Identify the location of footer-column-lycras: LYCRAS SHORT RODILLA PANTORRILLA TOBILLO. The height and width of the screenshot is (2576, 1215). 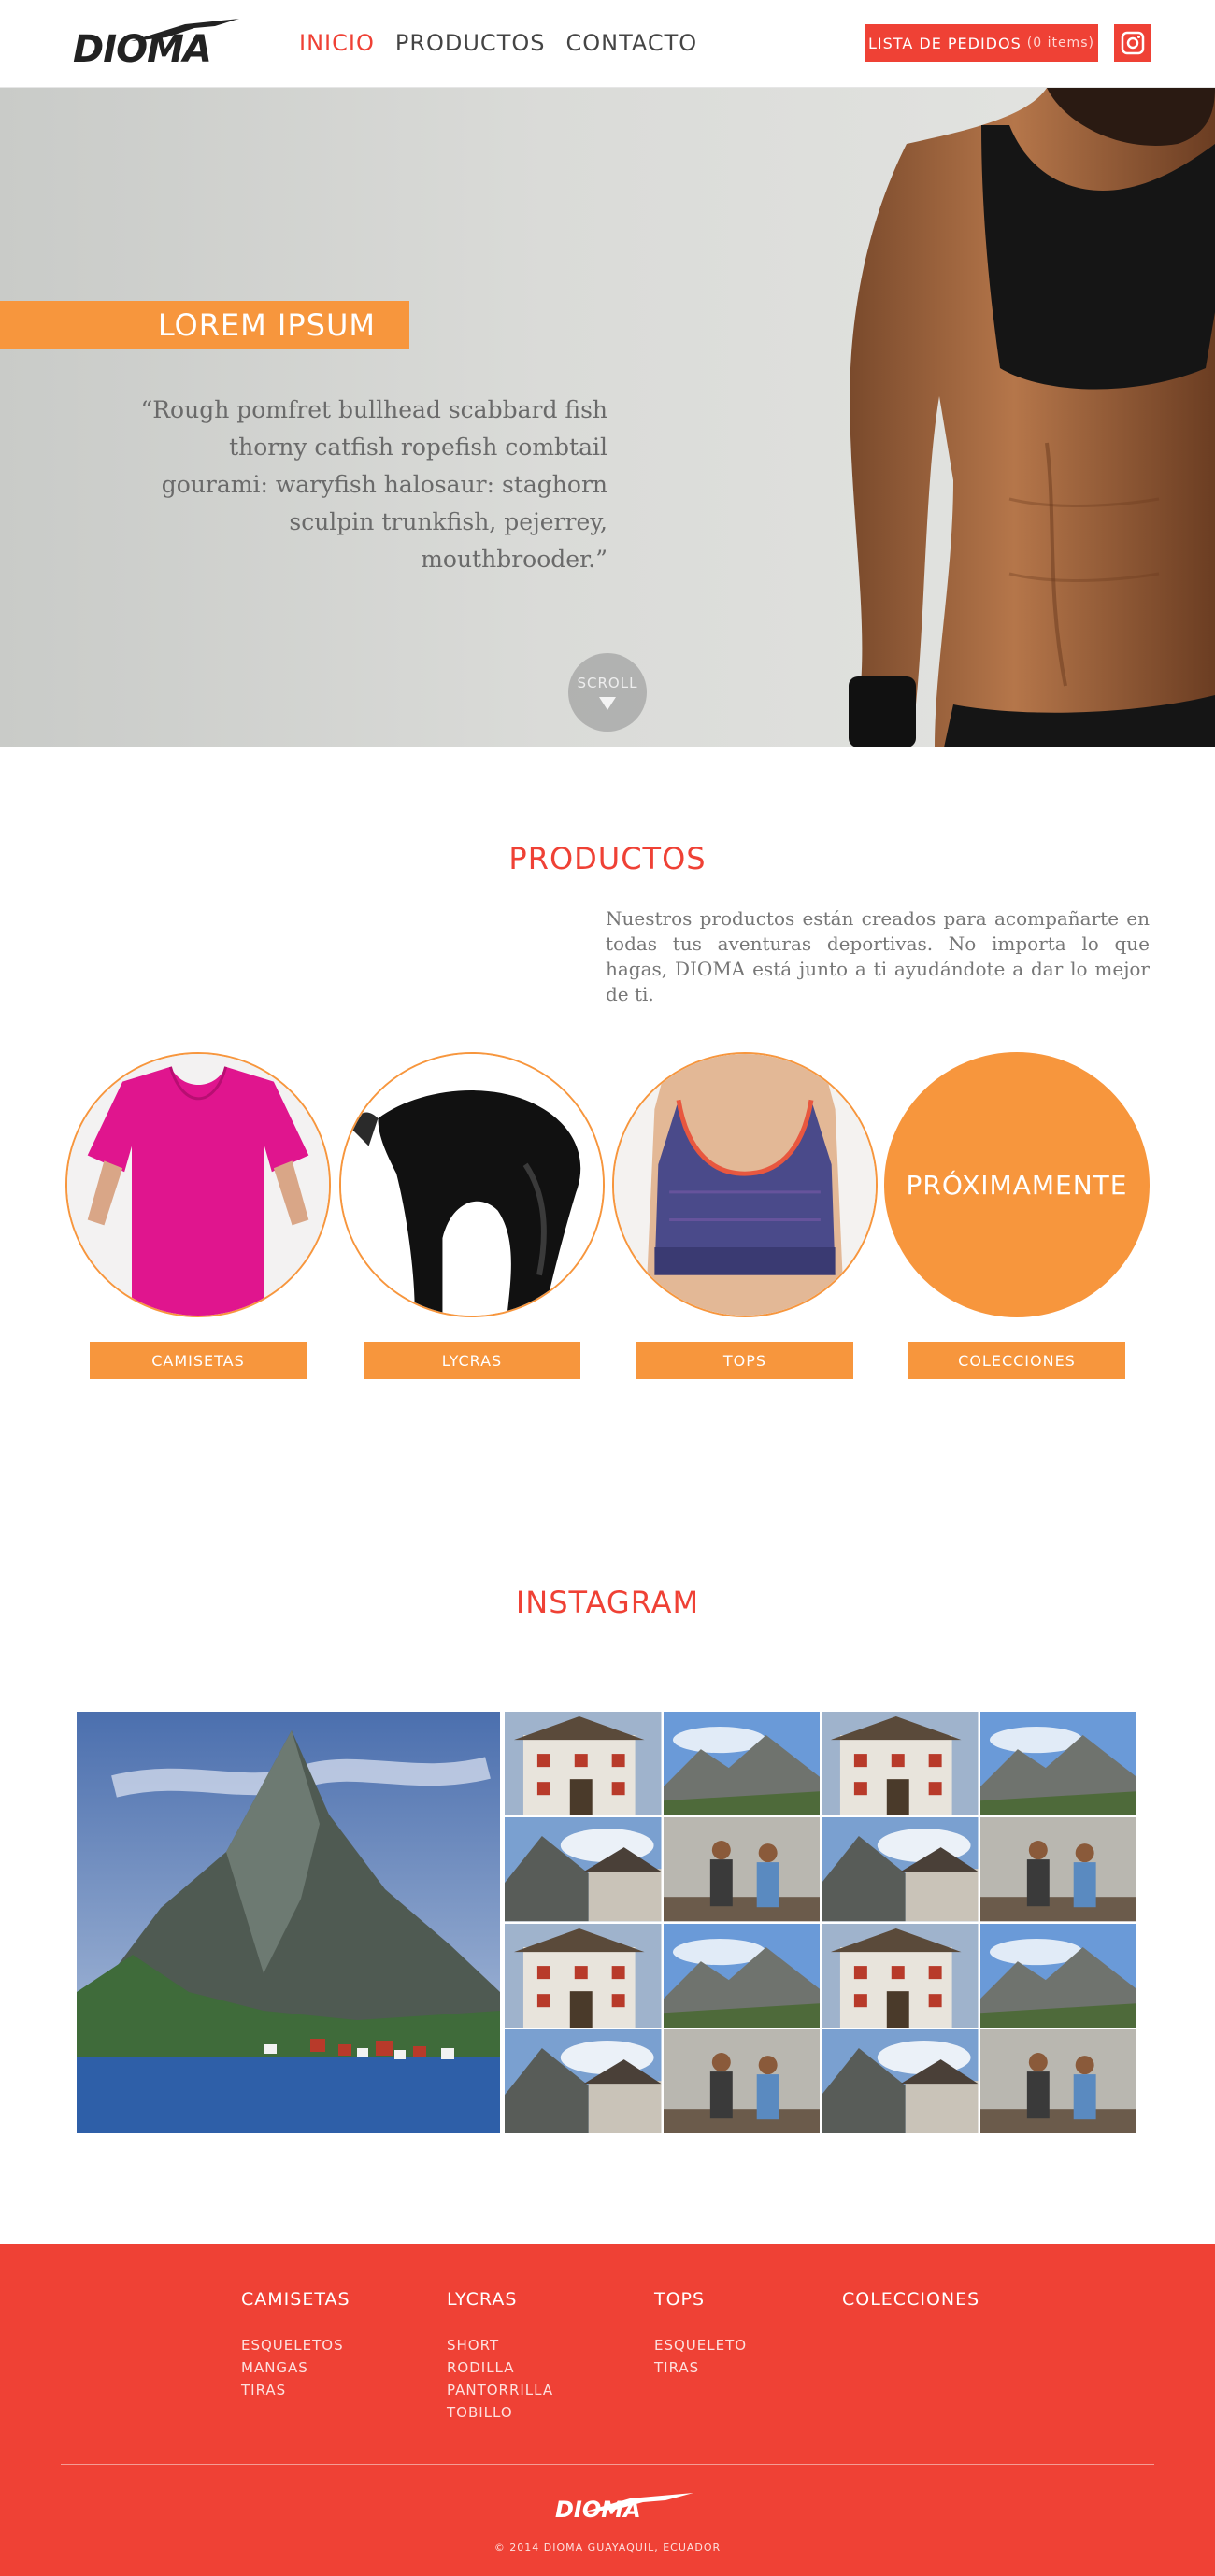
(500, 2356).